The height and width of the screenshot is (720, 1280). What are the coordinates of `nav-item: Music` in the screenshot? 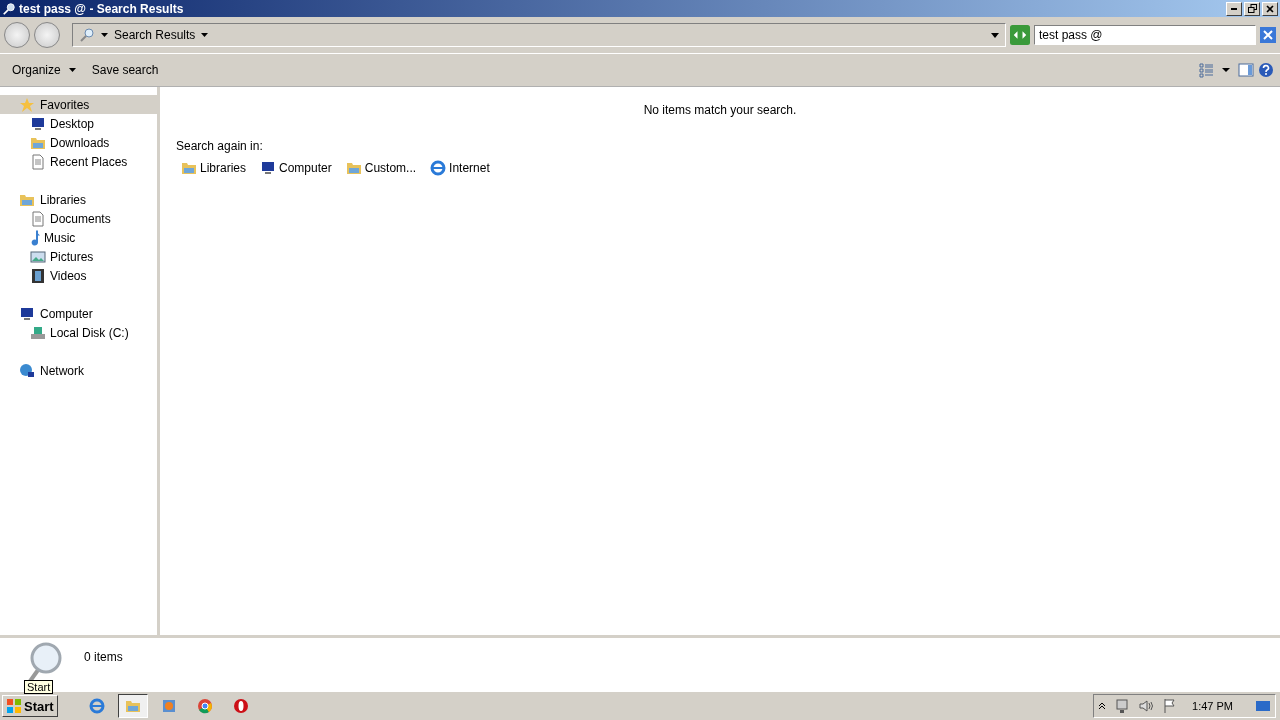 It's located at (78, 237).